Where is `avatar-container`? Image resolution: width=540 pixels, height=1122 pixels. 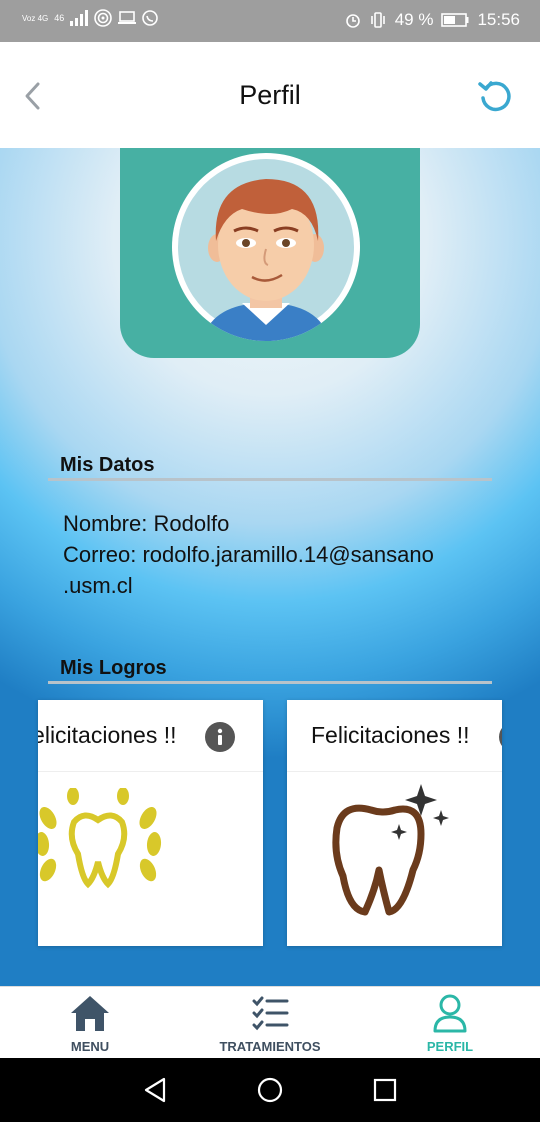 avatar-container is located at coordinates (270, 253).